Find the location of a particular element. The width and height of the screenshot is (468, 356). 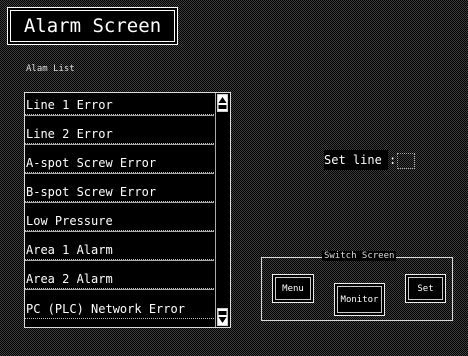

list-item: Line 2 Error is located at coordinates (119, 134).